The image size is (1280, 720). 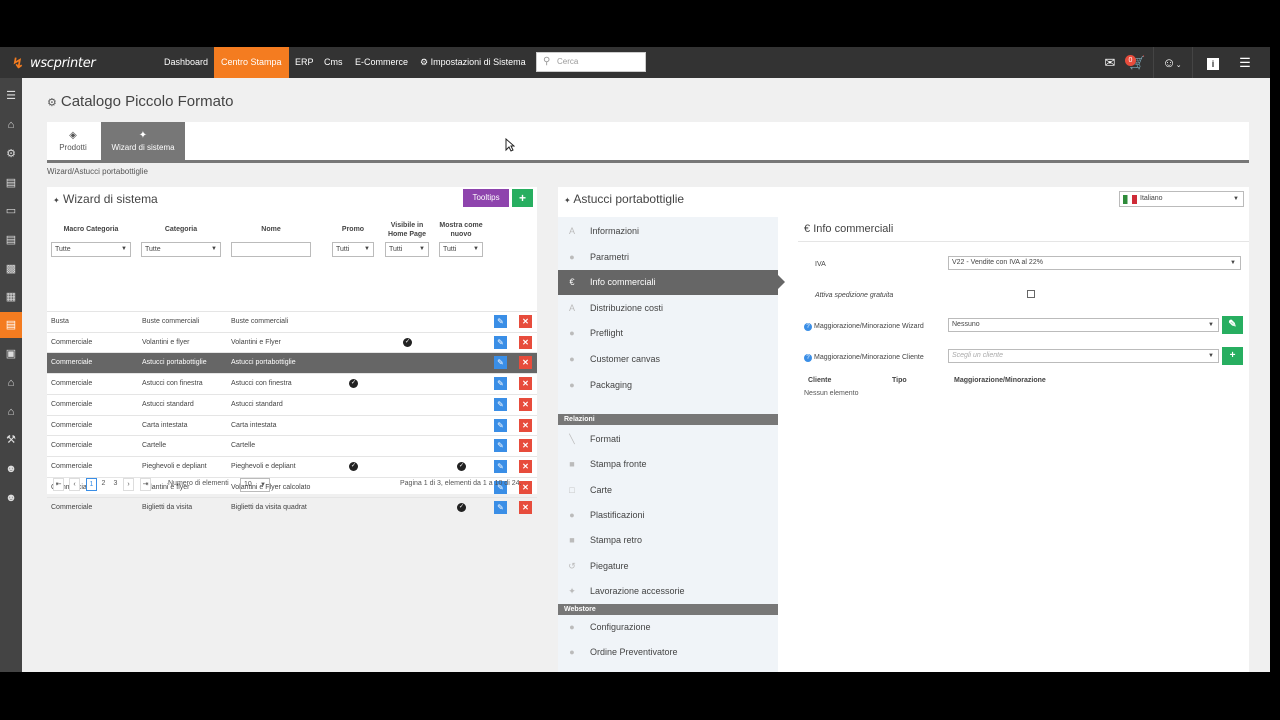 I want to click on wizard-markup-select: Nessuno ▼, so click(x=1083, y=325).